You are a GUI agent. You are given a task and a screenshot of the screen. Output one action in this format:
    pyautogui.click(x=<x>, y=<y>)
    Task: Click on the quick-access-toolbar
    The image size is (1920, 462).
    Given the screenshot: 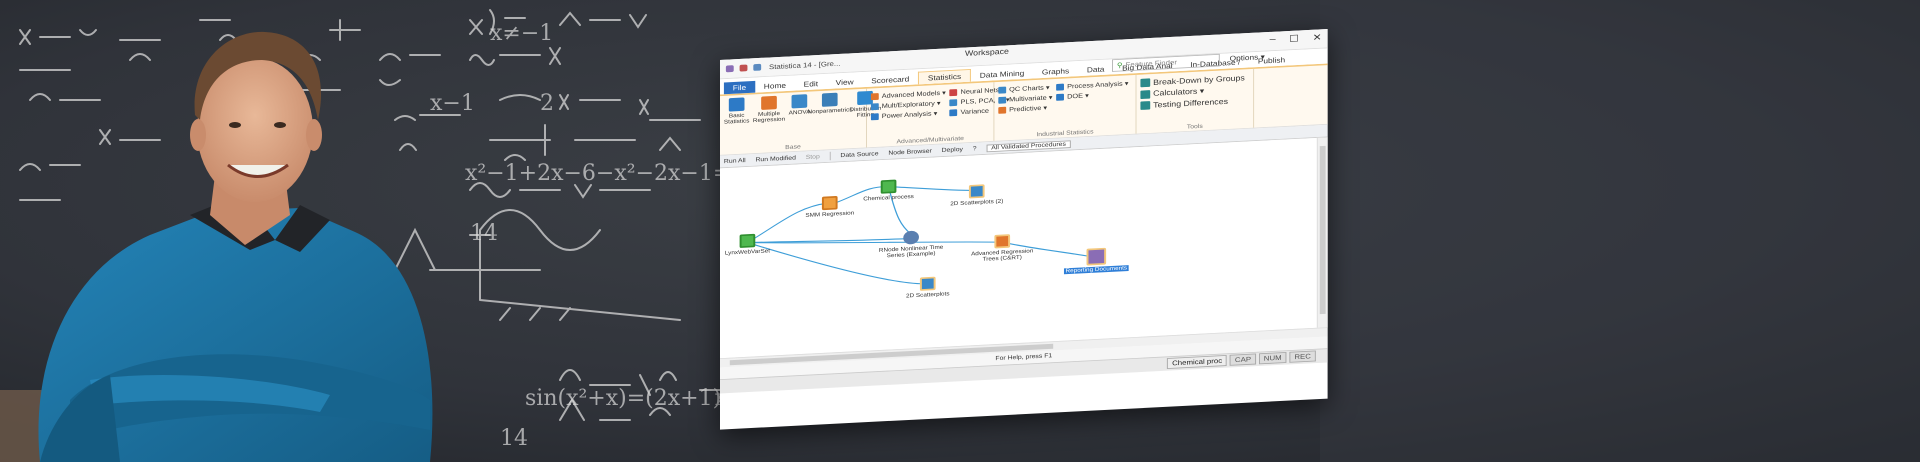 What is the action you would take?
    pyautogui.click(x=741, y=68)
    